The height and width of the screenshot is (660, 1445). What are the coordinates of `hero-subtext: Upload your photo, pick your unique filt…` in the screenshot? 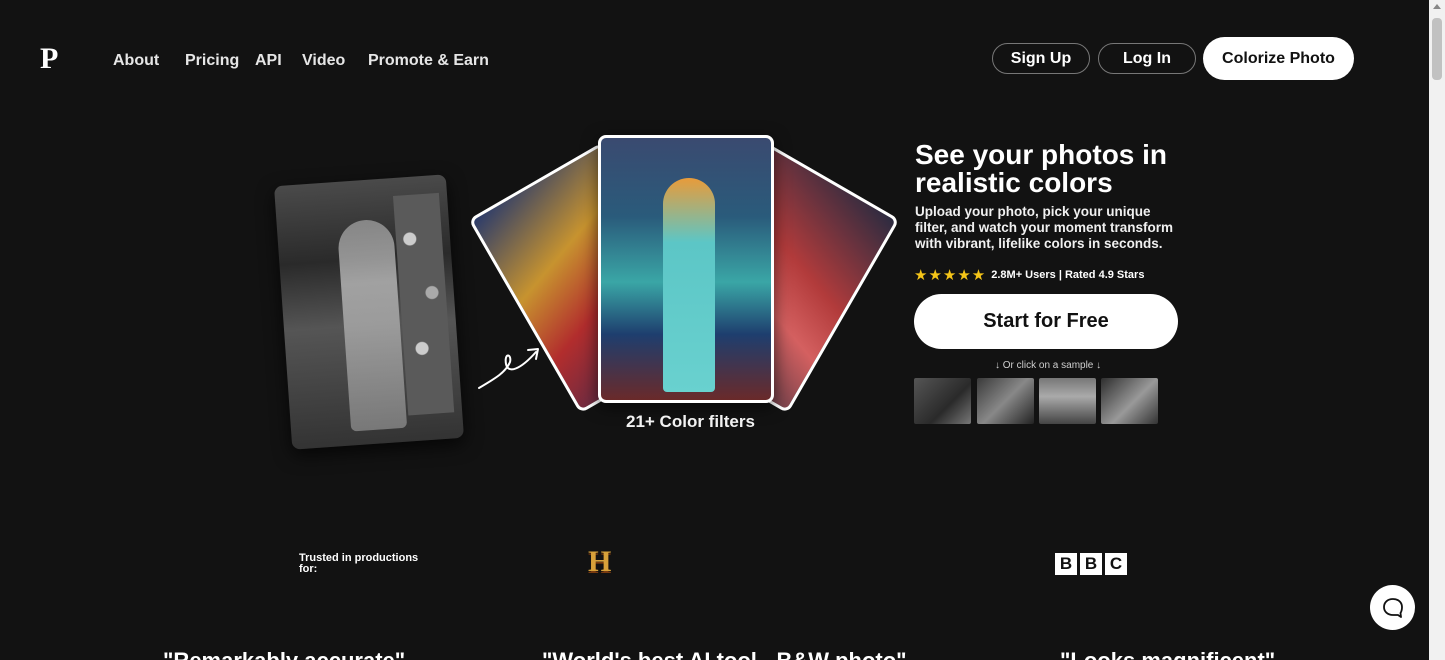 It's located at (1044, 227).